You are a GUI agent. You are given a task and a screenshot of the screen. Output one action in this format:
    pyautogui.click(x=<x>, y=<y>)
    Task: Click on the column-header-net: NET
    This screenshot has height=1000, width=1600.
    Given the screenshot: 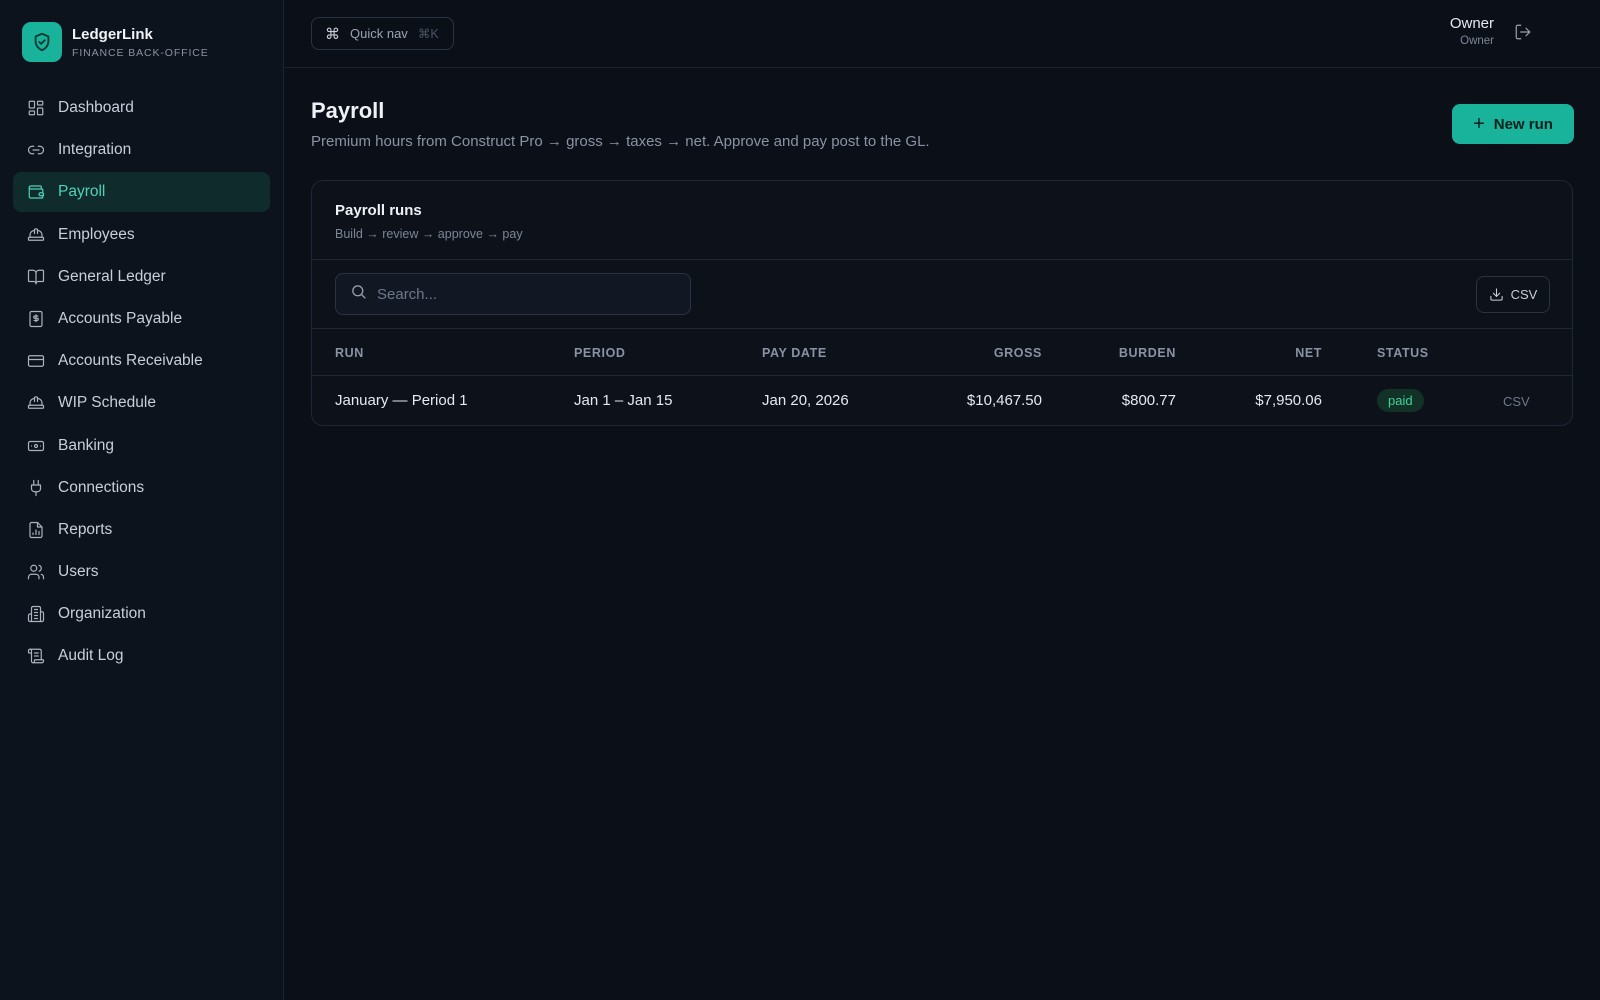 What is the action you would take?
    pyautogui.click(x=1267, y=353)
    